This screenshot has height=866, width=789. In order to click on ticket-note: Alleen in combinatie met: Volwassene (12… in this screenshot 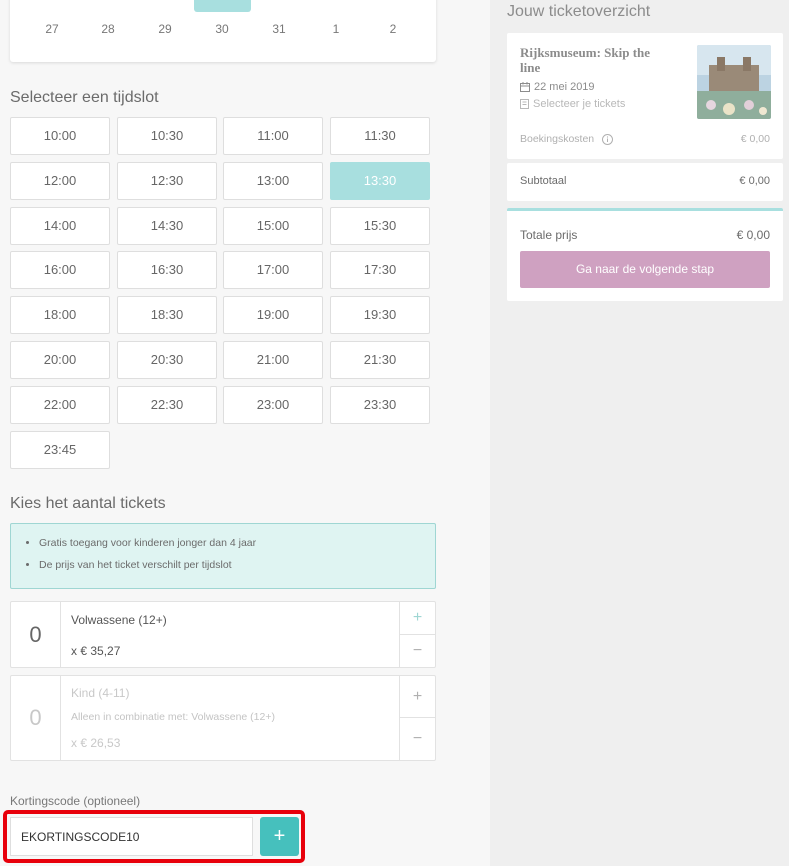, I will do `click(173, 717)`.